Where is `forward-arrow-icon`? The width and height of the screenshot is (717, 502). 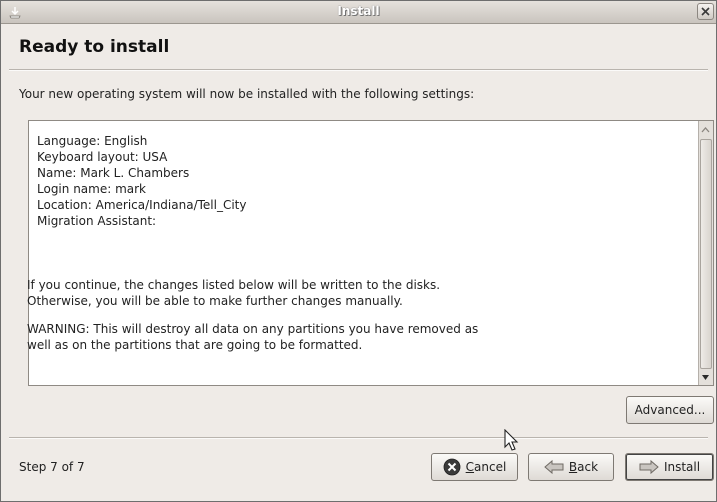
forward-arrow-icon is located at coordinates (649, 467).